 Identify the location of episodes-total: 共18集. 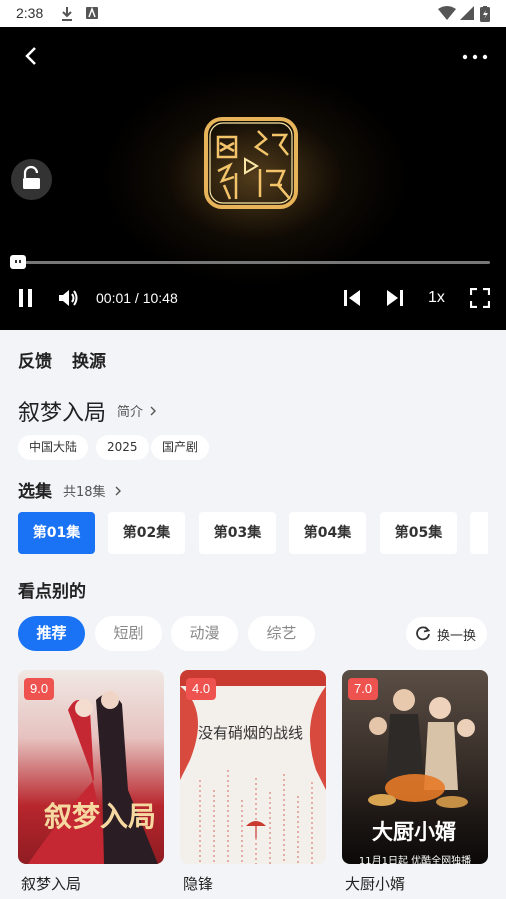
(84, 492).